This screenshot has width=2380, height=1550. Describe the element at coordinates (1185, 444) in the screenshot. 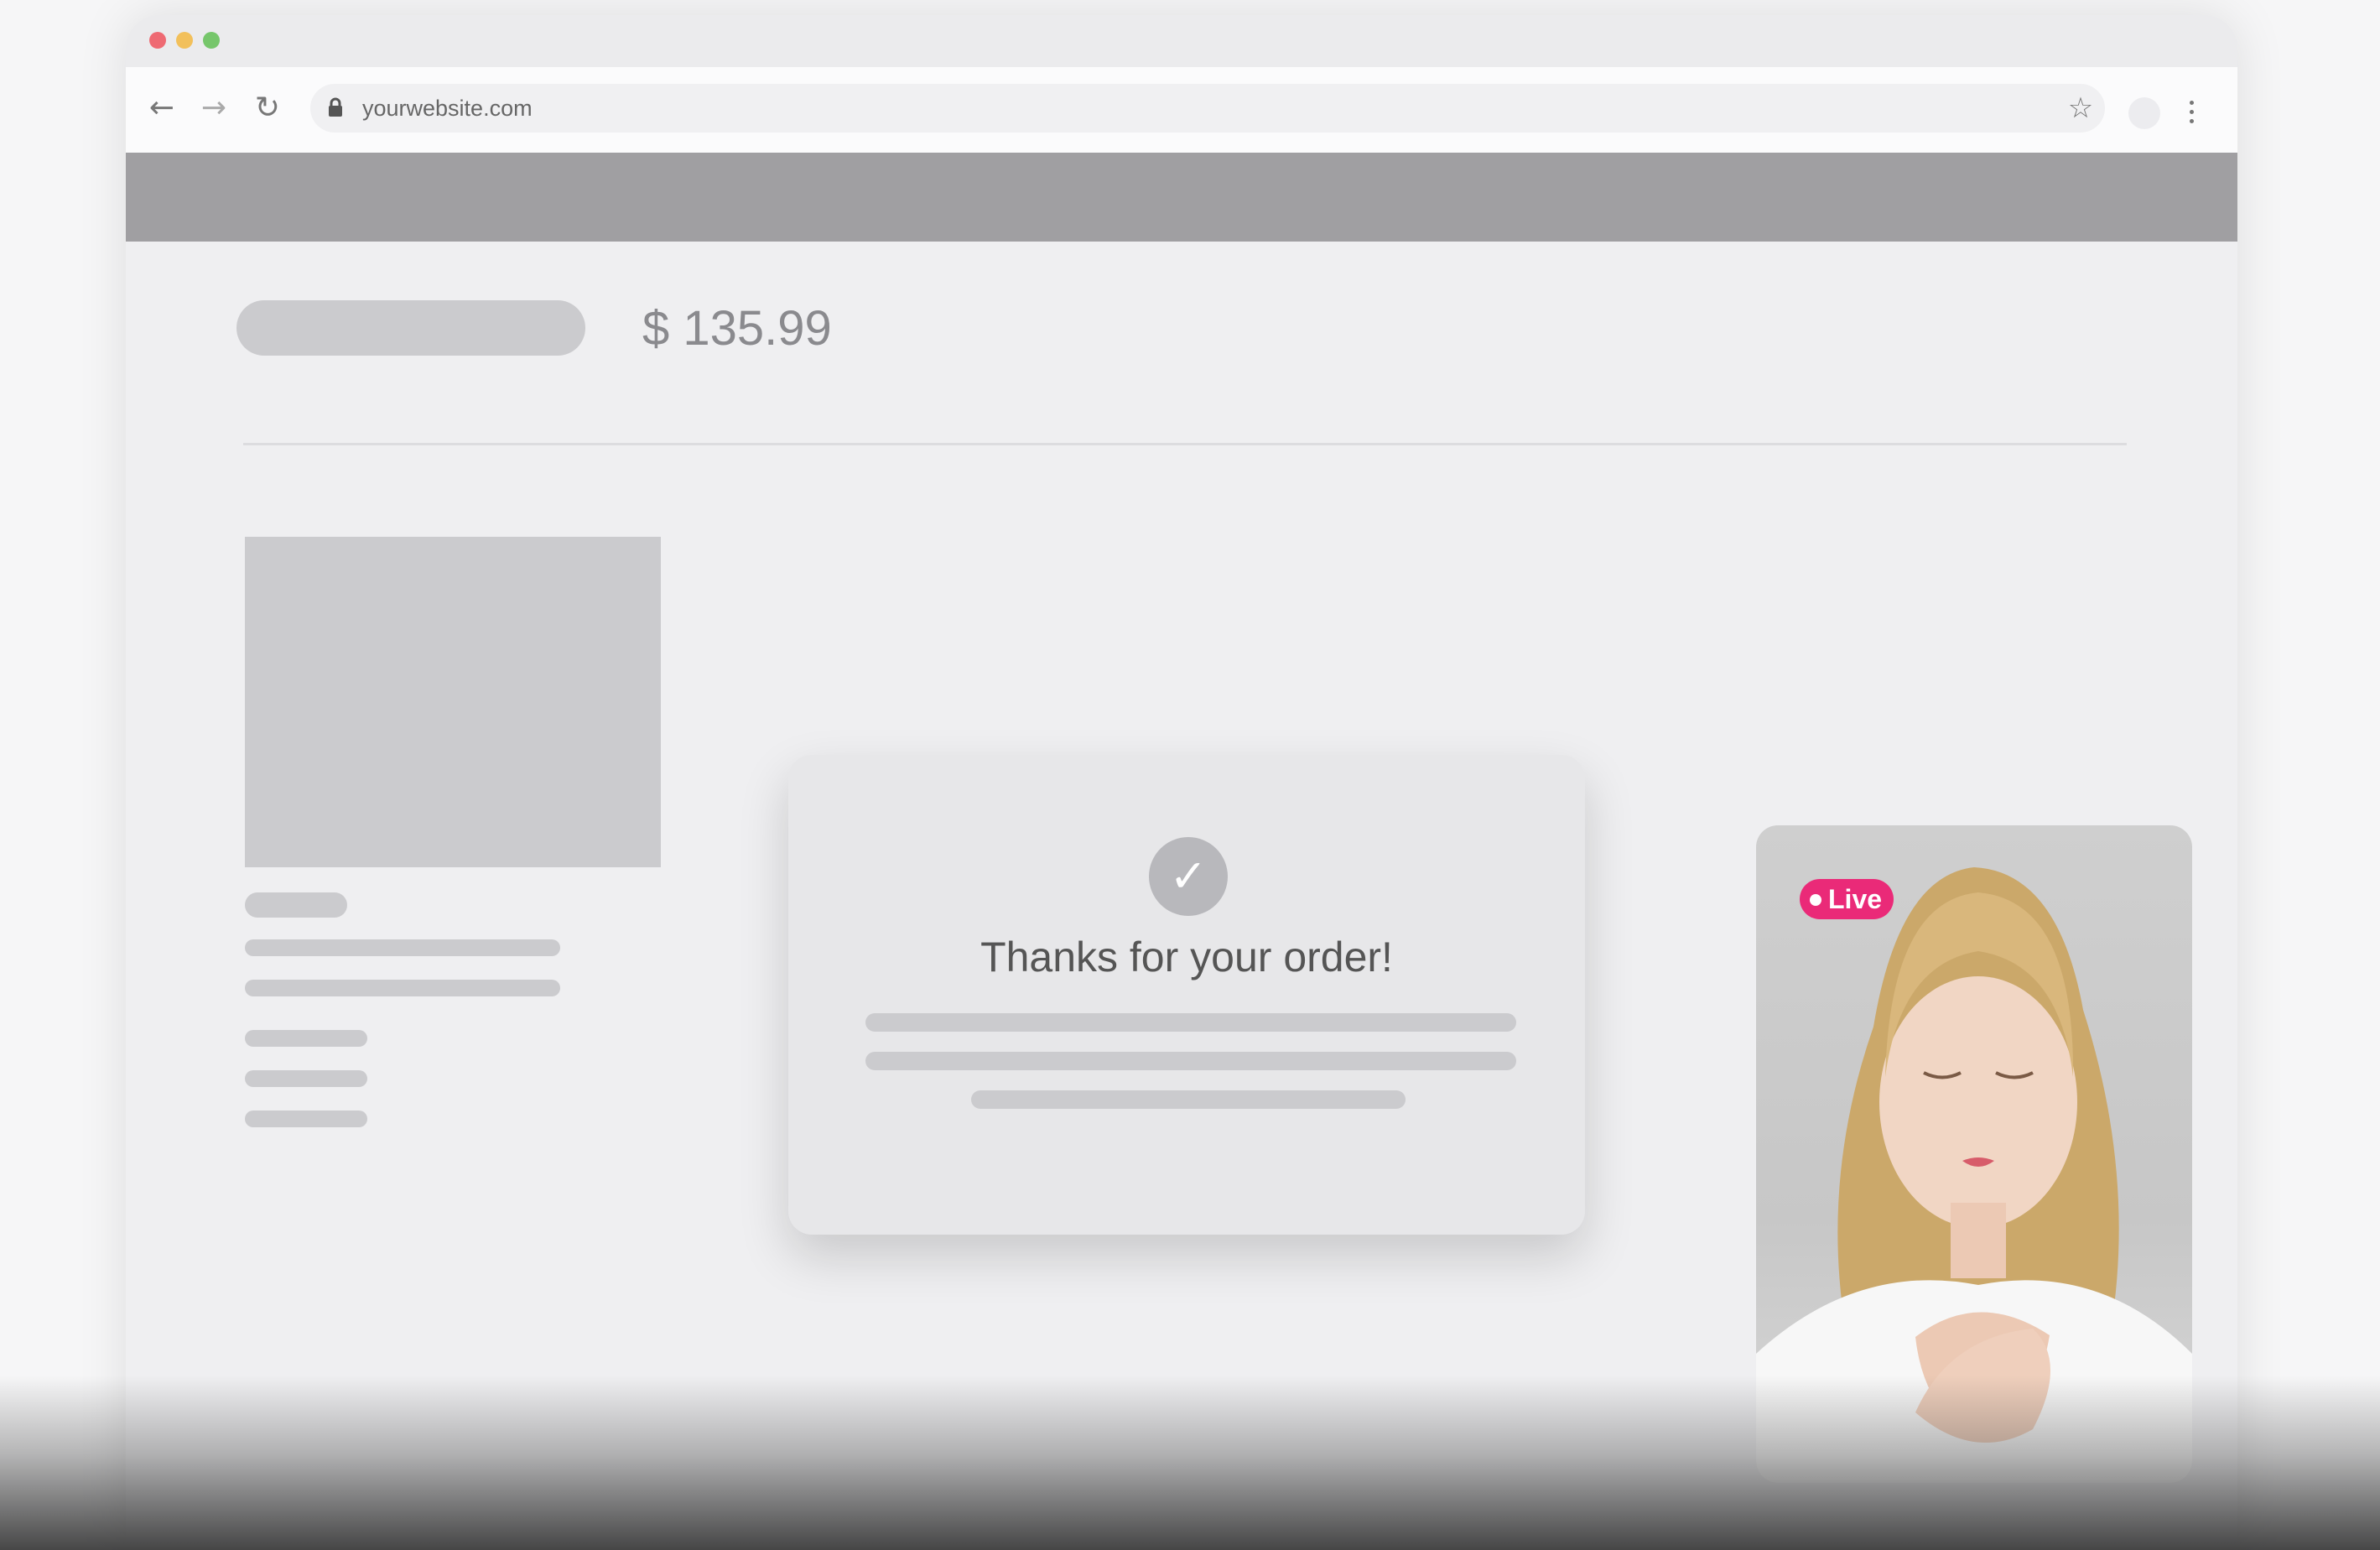

I see `divider` at that location.